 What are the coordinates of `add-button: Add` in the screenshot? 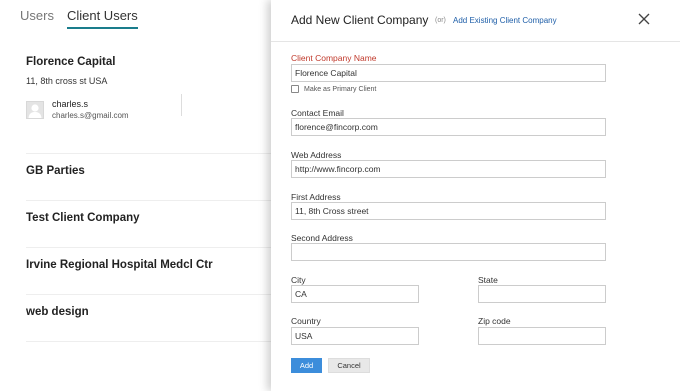 It's located at (306, 365).